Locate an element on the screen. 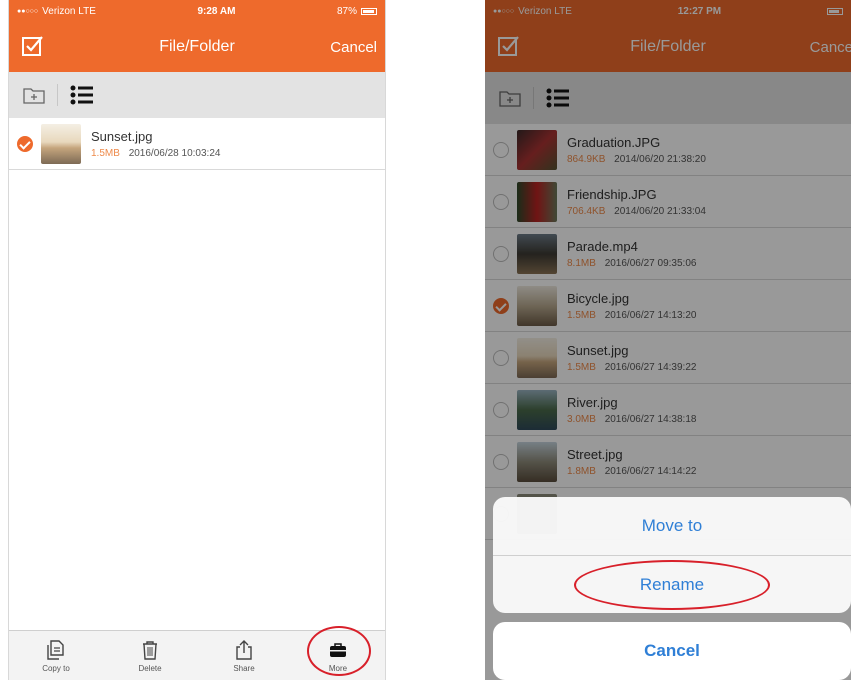 The image size is (851, 680). file-name: Sunset.jpg is located at coordinates (122, 136).